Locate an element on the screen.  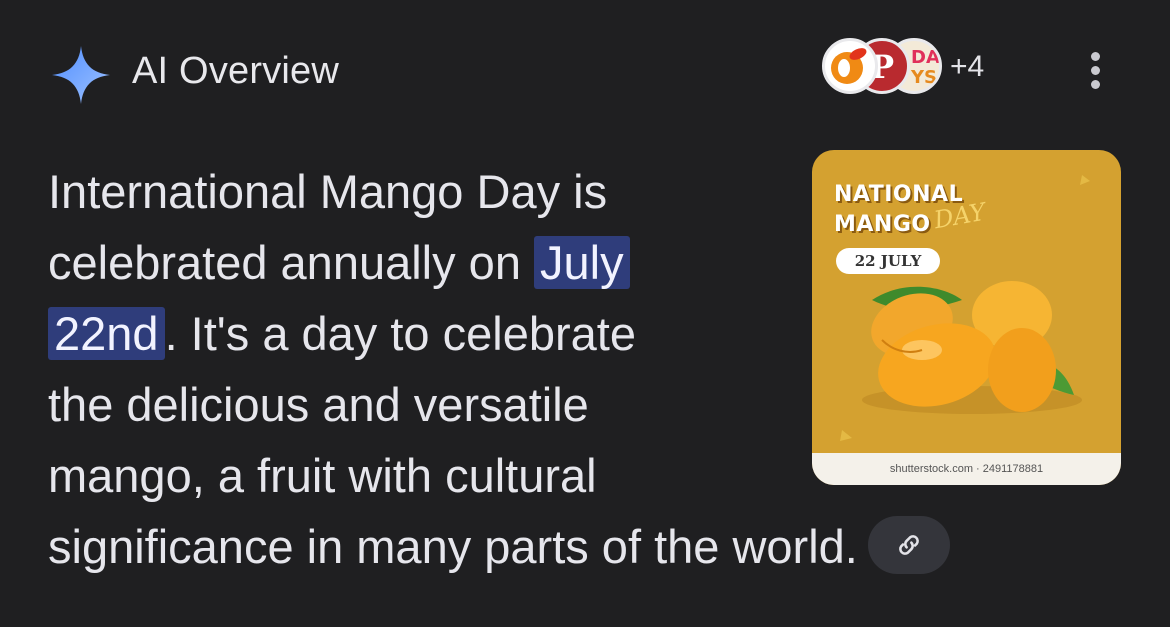
link-icon is located at coordinates (908, 544).